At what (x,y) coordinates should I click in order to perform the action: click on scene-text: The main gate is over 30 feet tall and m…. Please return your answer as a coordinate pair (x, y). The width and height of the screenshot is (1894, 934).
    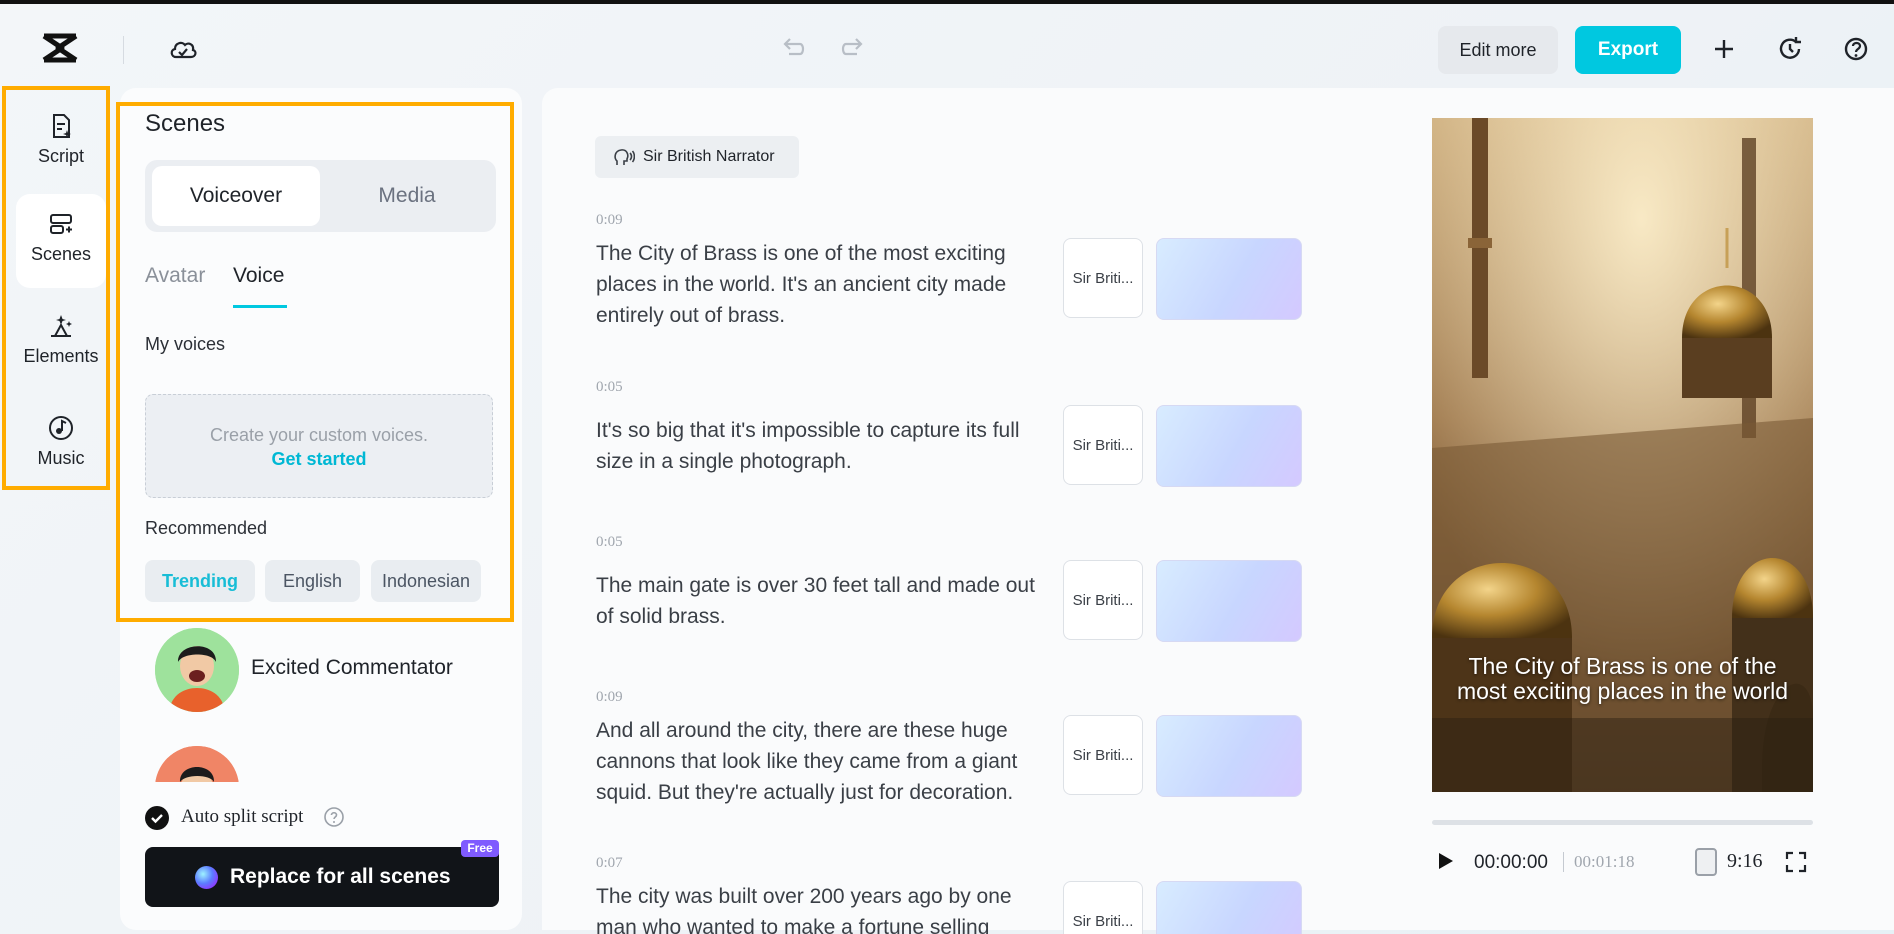
    Looking at the image, I should click on (821, 601).